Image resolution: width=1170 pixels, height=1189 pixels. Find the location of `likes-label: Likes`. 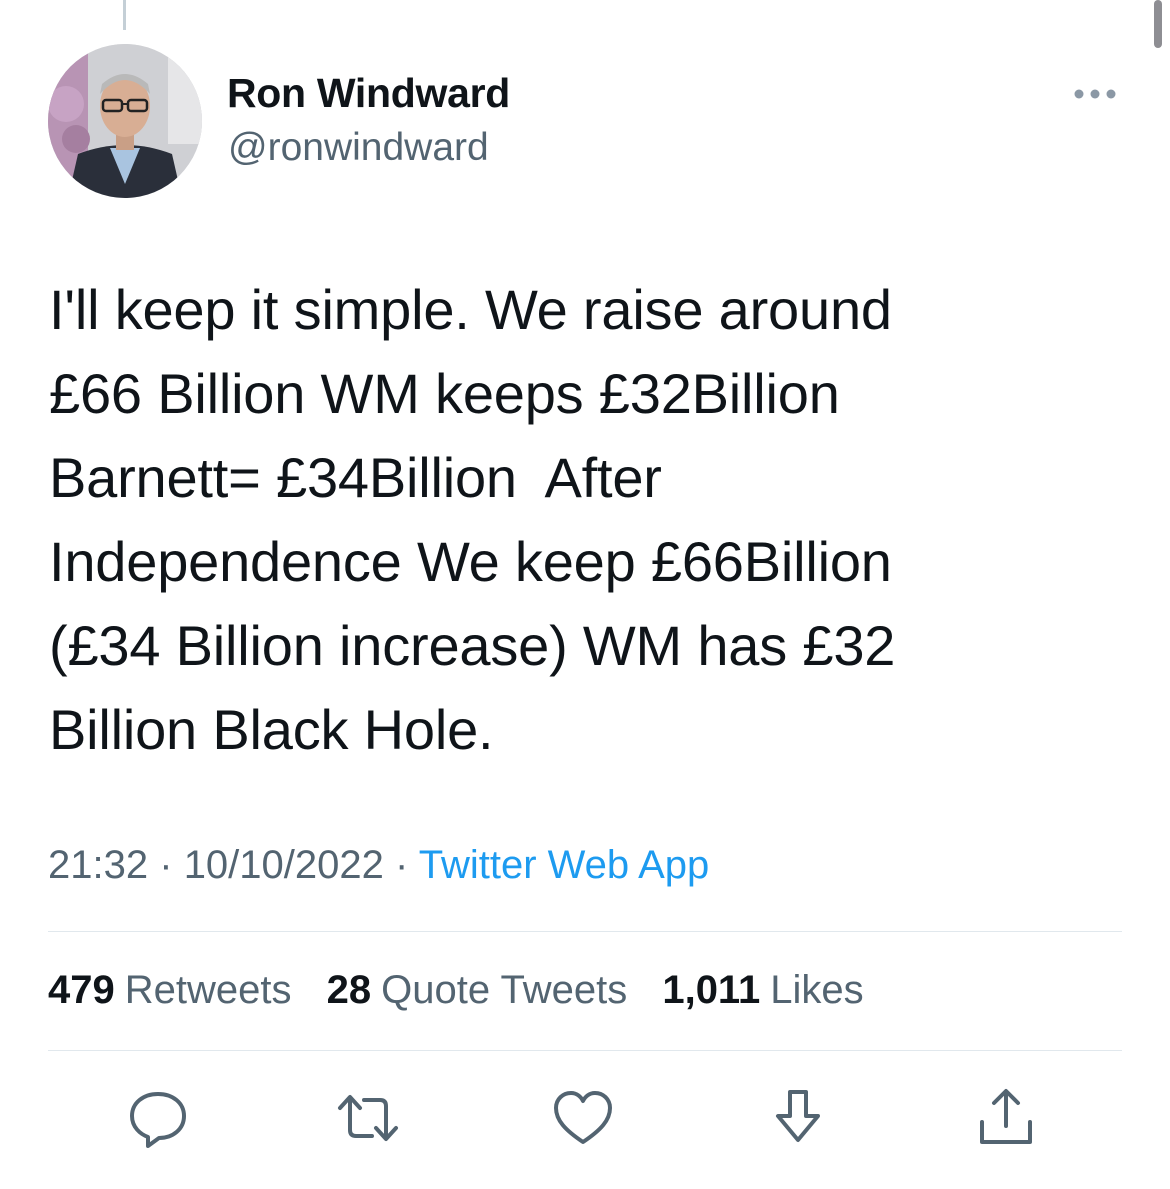

likes-label: Likes is located at coordinates (817, 990).